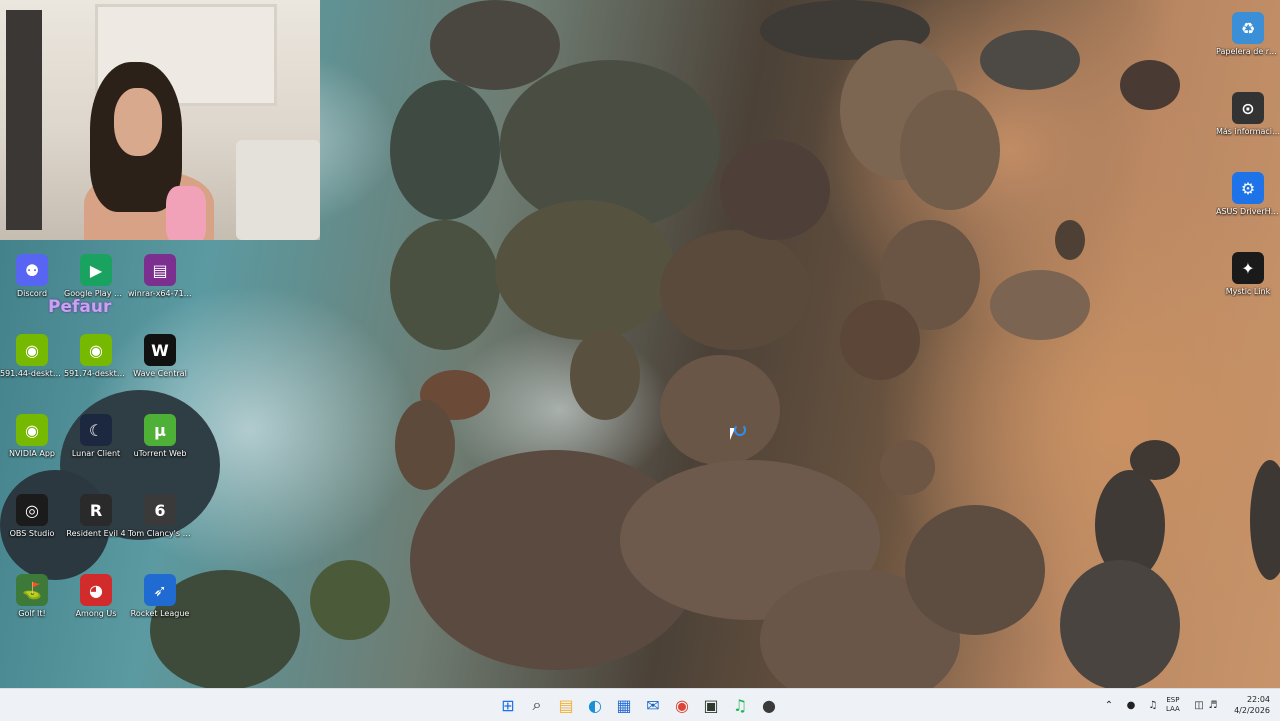  Describe the element at coordinates (96, 453) in the screenshot. I see `desktop-icon-label: Lunar Client` at that location.